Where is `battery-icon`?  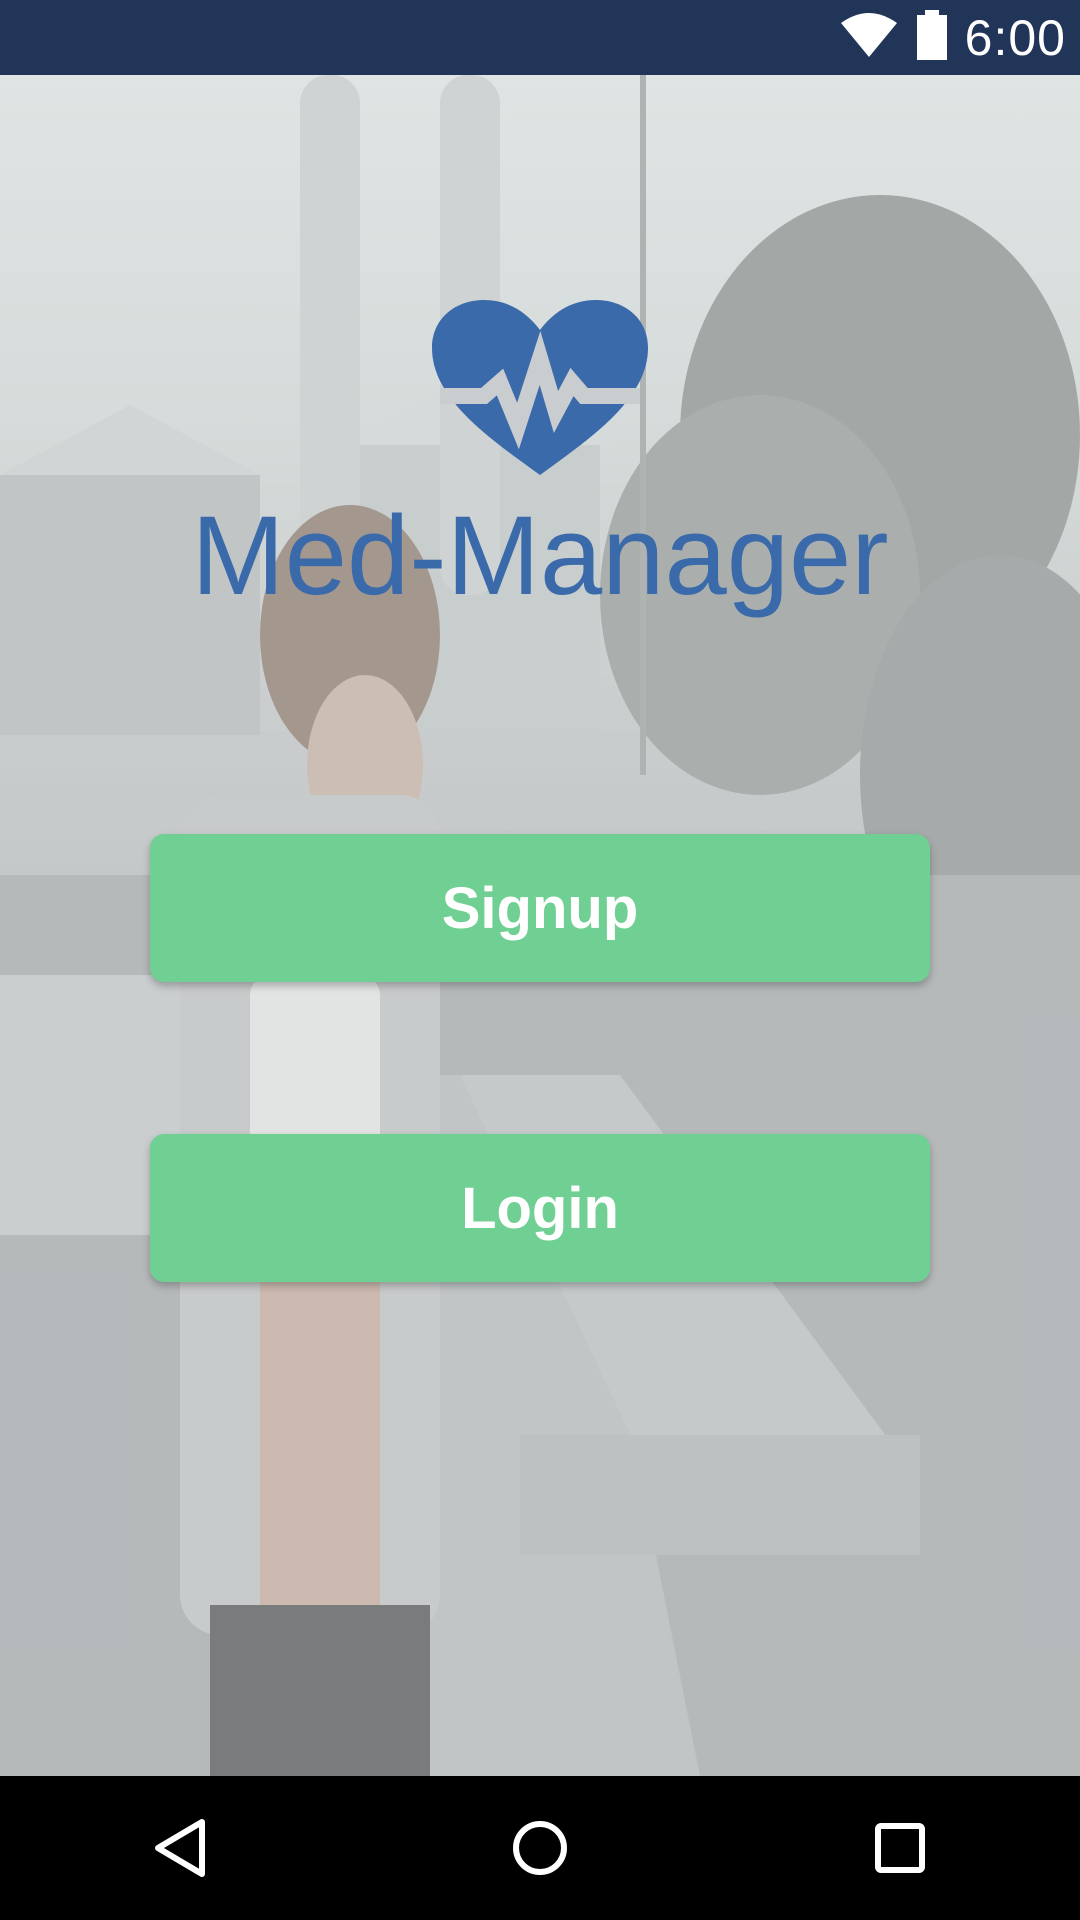 battery-icon is located at coordinates (932, 37).